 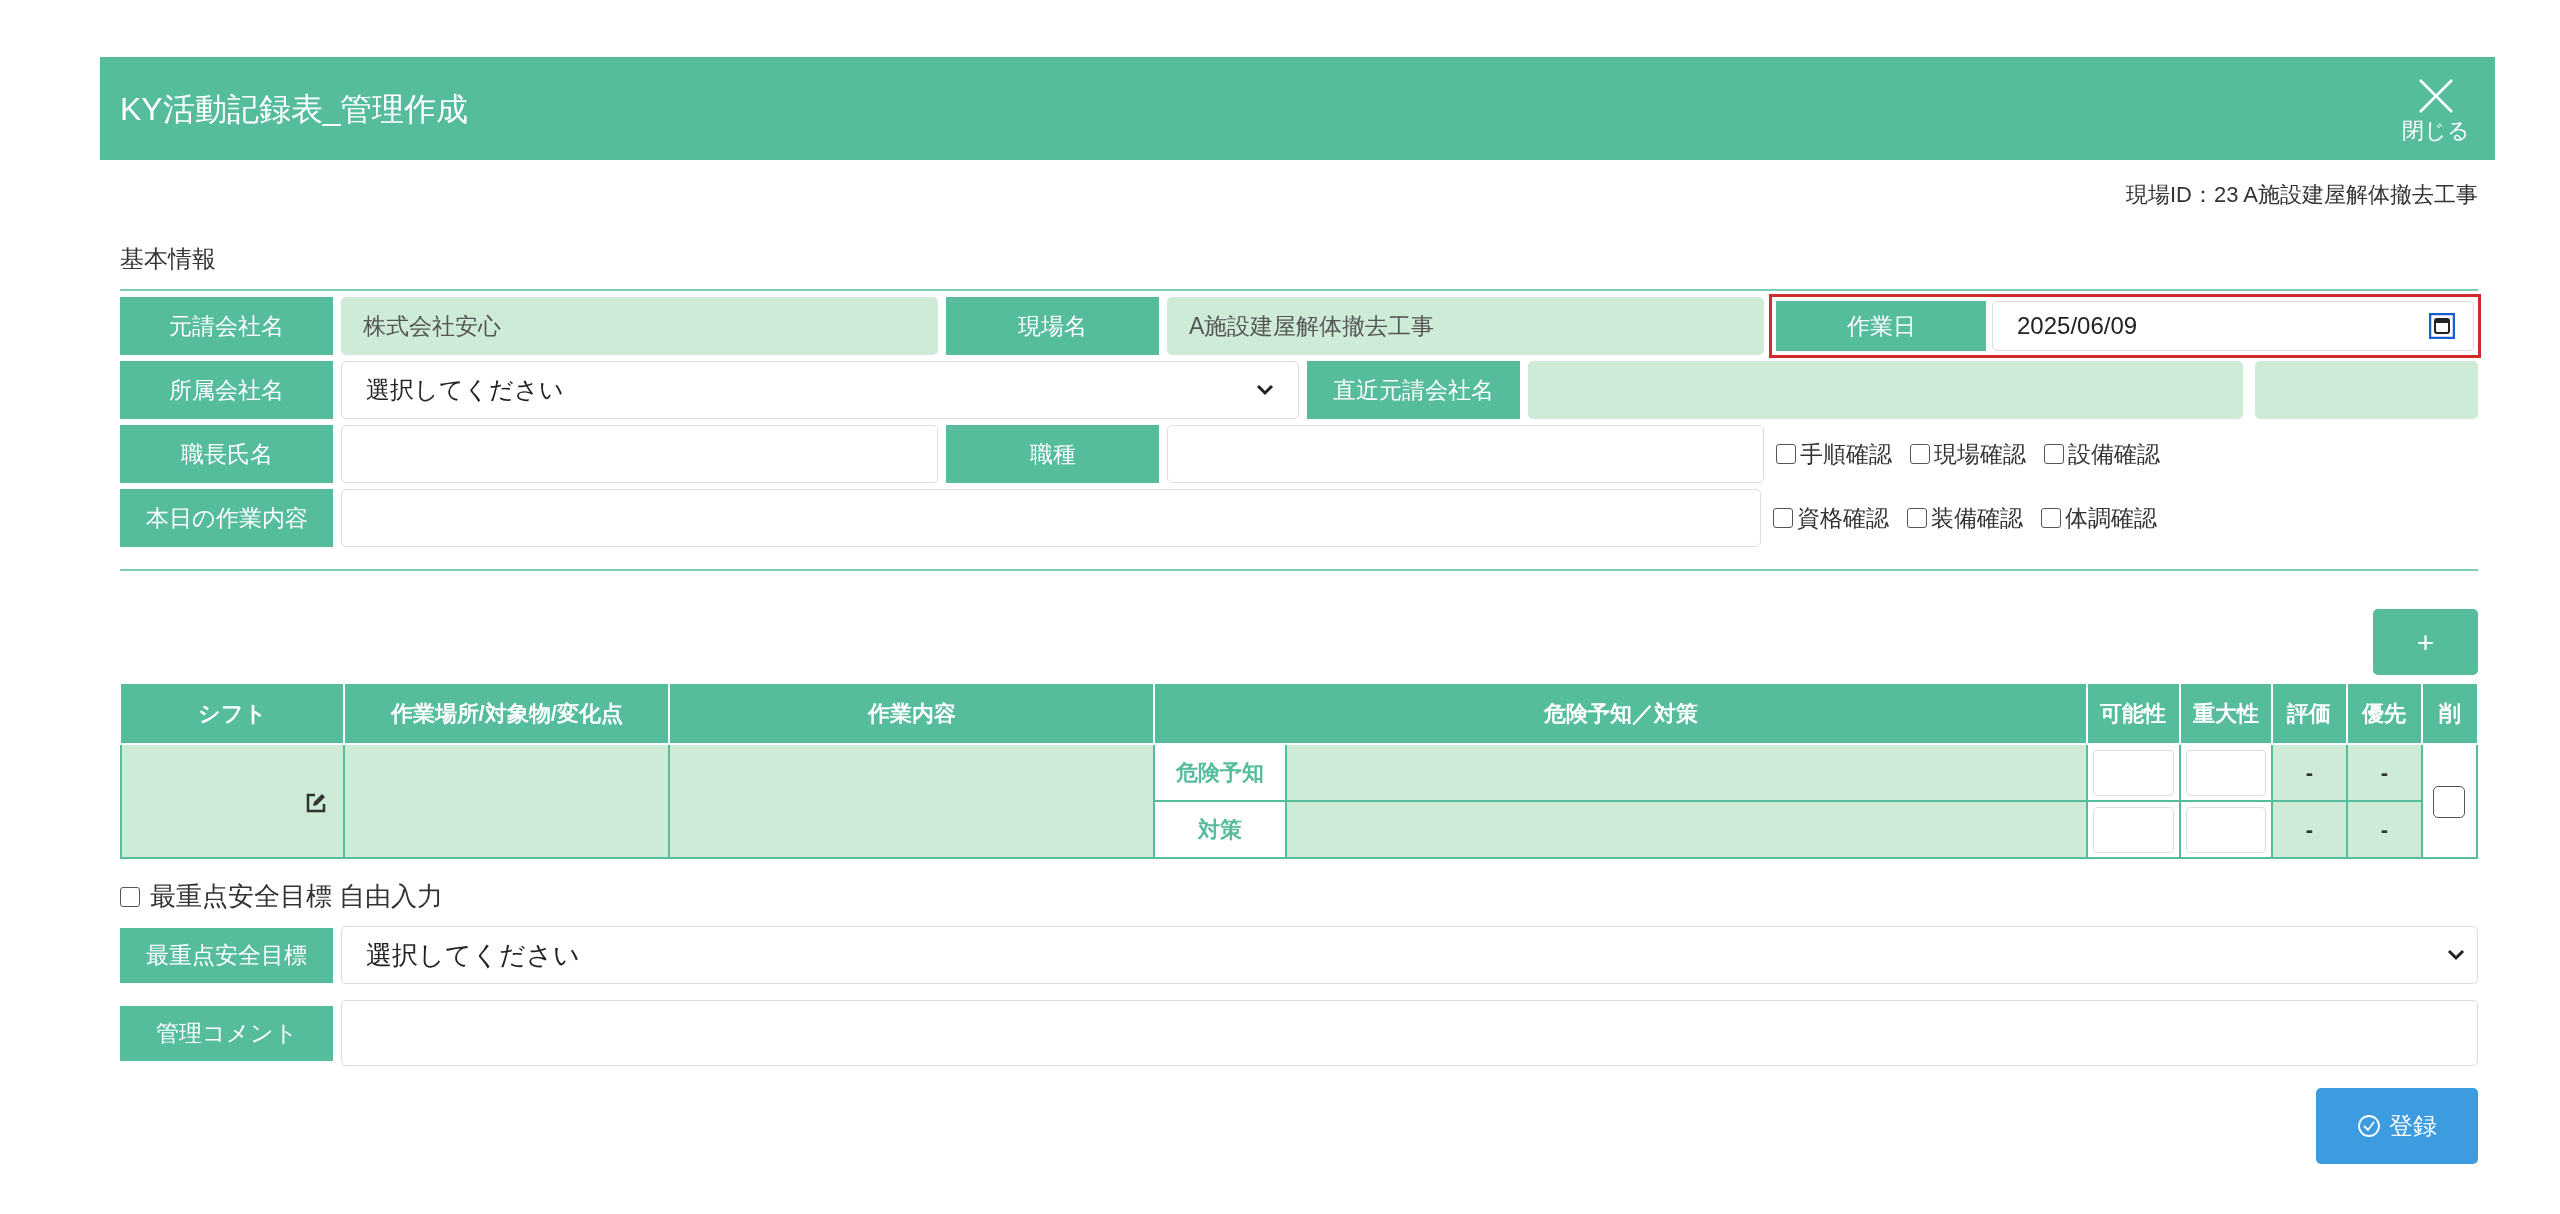 What do you see at coordinates (1465, 326) in the screenshot?
I see `readonly-field: A施設建屋解体撤去工事` at bounding box center [1465, 326].